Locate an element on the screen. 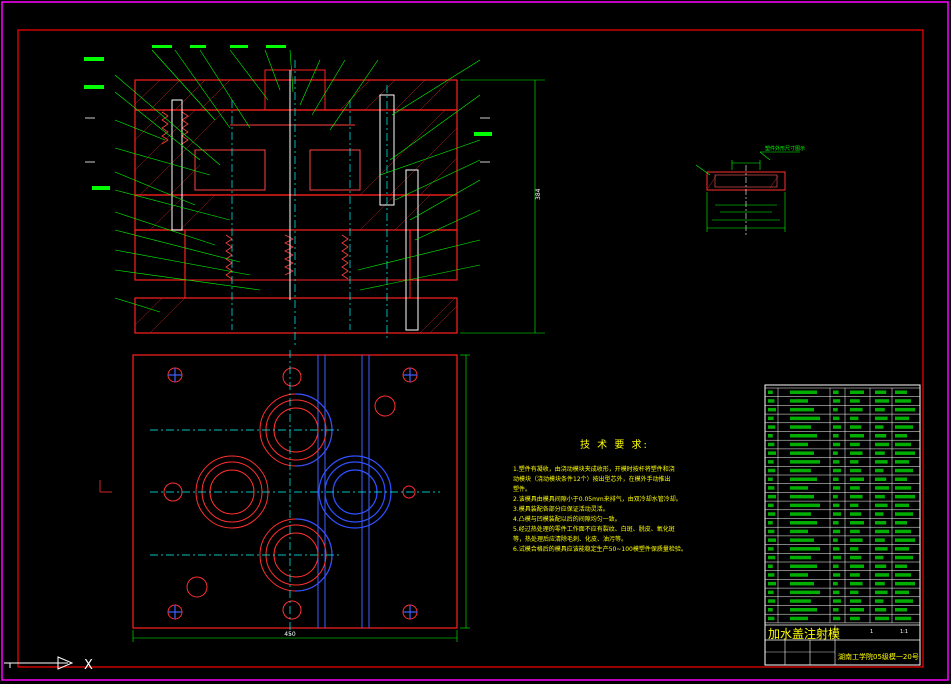 This screenshot has width=951, height=684. tech-req-line-6: 4.凸模与凹模装配以后的间隙均匀一致。 is located at coordinates (567, 519).